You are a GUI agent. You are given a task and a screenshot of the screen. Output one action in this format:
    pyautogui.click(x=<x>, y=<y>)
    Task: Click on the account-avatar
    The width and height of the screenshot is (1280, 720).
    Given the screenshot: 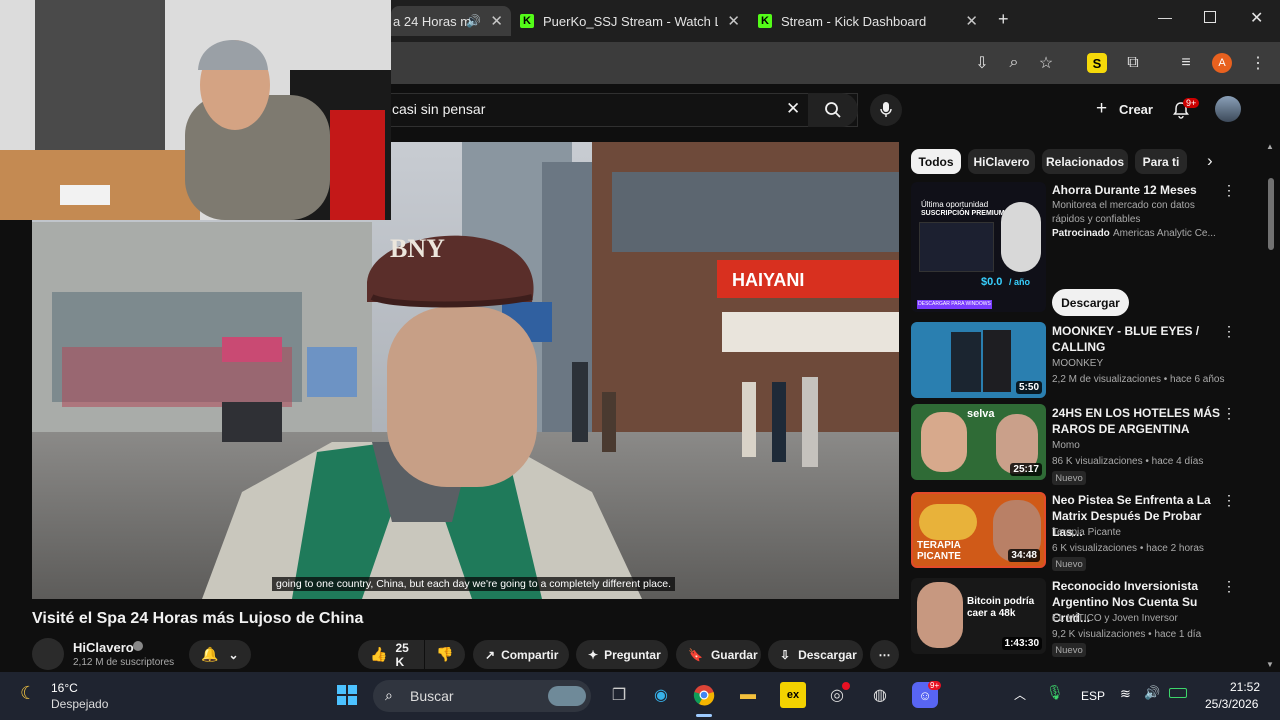 What is the action you would take?
    pyautogui.click(x=1228, y=109)
    